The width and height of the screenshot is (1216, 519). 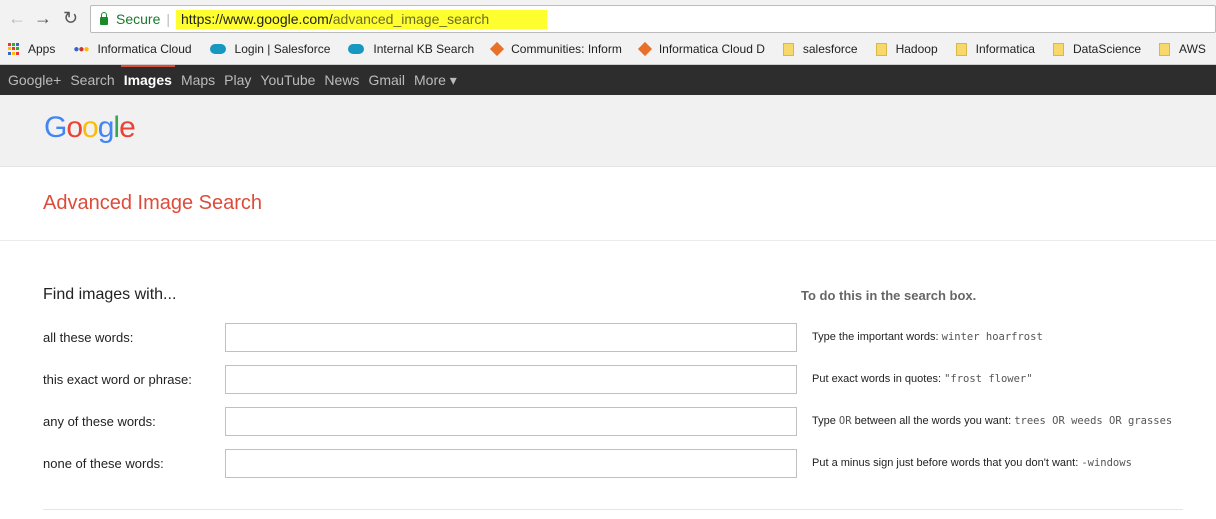 What do you see at coordinates (511, 463) in the screenshot?
I see `none-words-input` at bounding box center [511, 463].